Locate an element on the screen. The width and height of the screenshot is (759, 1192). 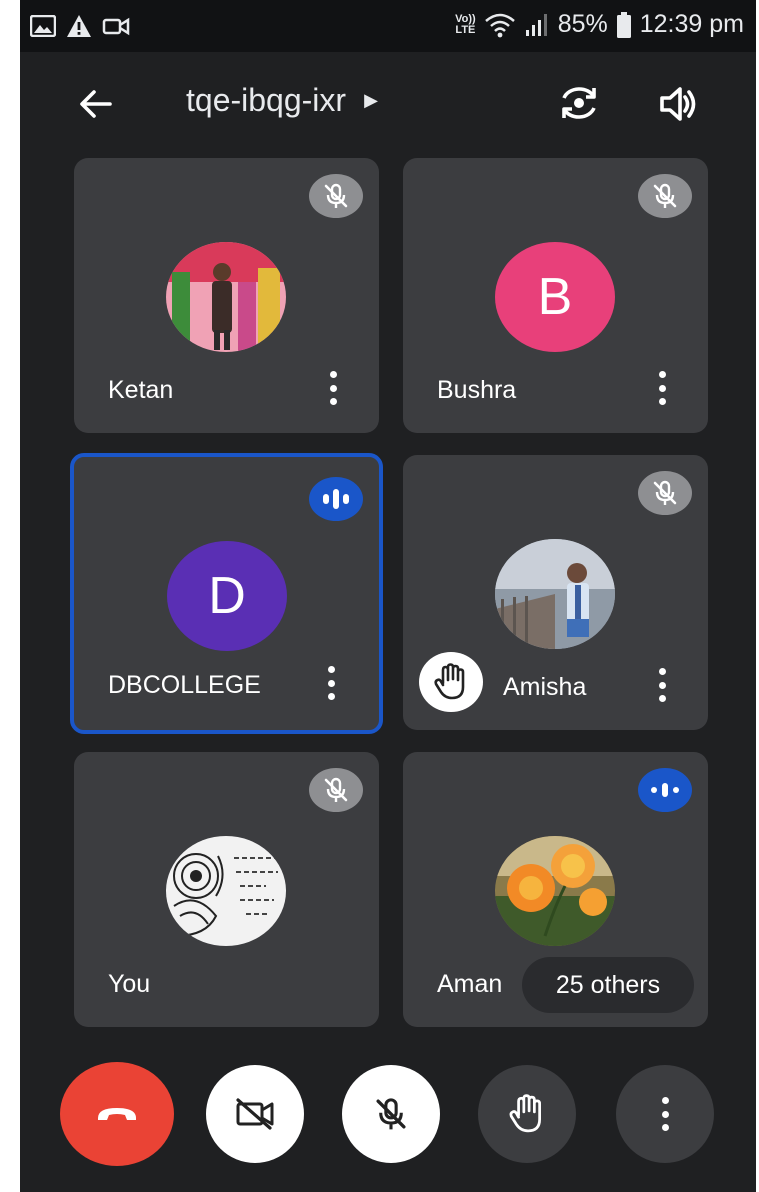
avatar: B is located at coordinates (555, 297).